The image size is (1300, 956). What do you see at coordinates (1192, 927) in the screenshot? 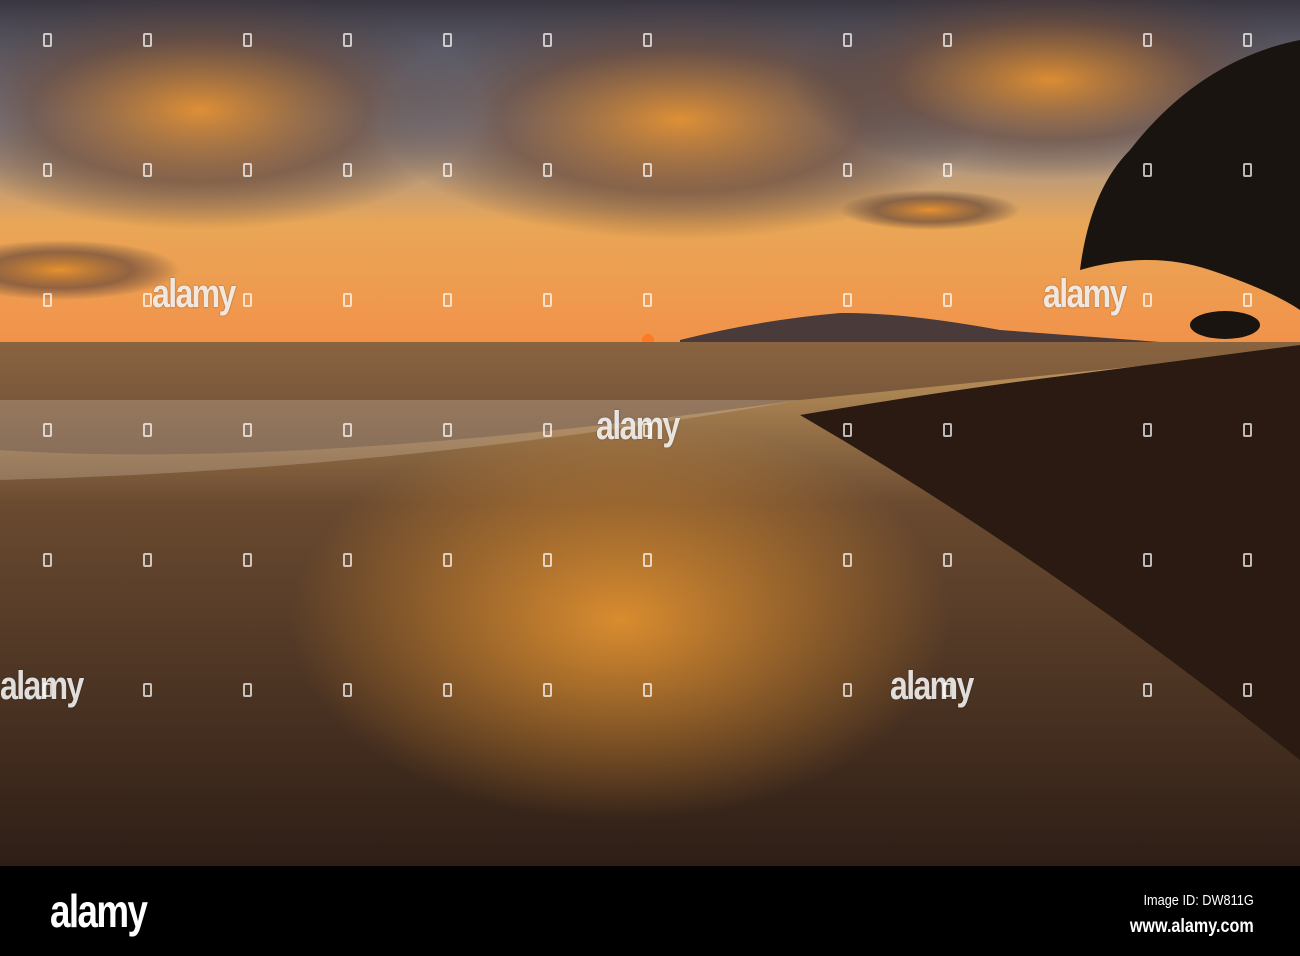
I see `website-link: www.alamy.com` at bounding box center [1192, 927].